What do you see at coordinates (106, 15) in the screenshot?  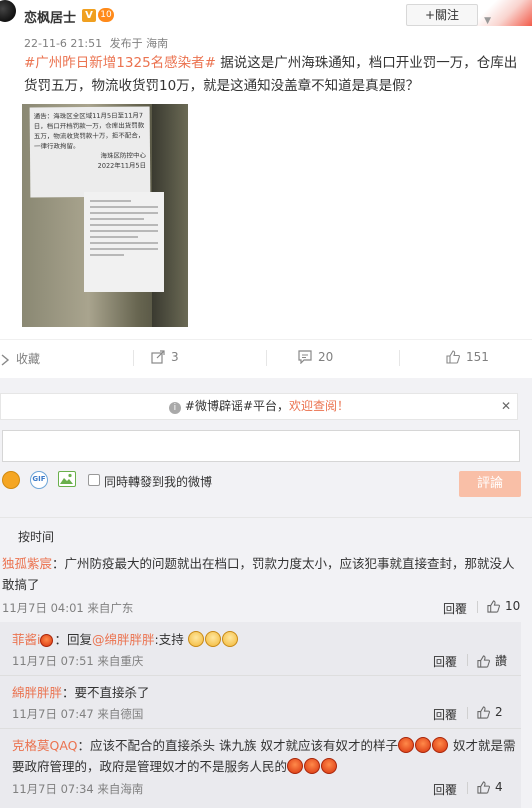 I see `level-badge-icon: 10` at bounding box center [106, 15].